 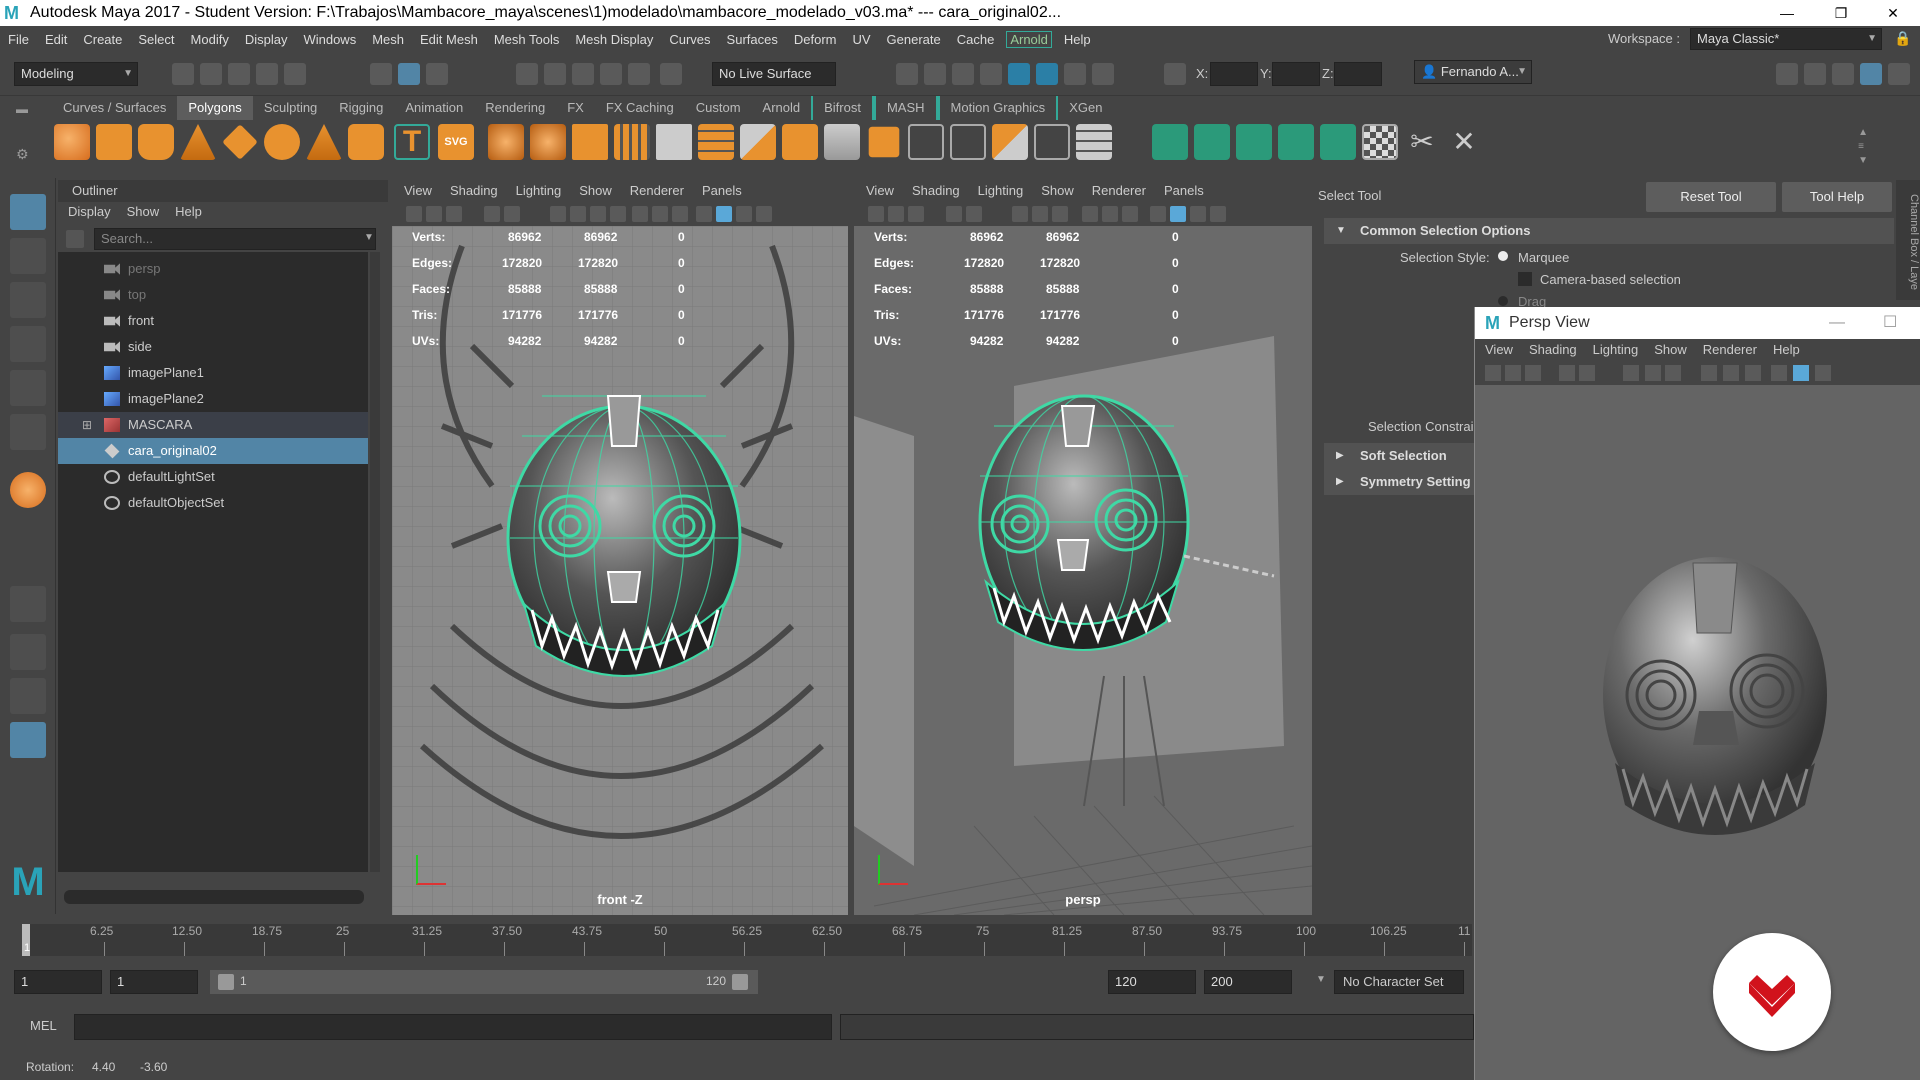 What do you see at coordinates (1422, 142) in the screenshot?
I see `uv-cut-icon: ✂` at bounding box center [1422, 142].